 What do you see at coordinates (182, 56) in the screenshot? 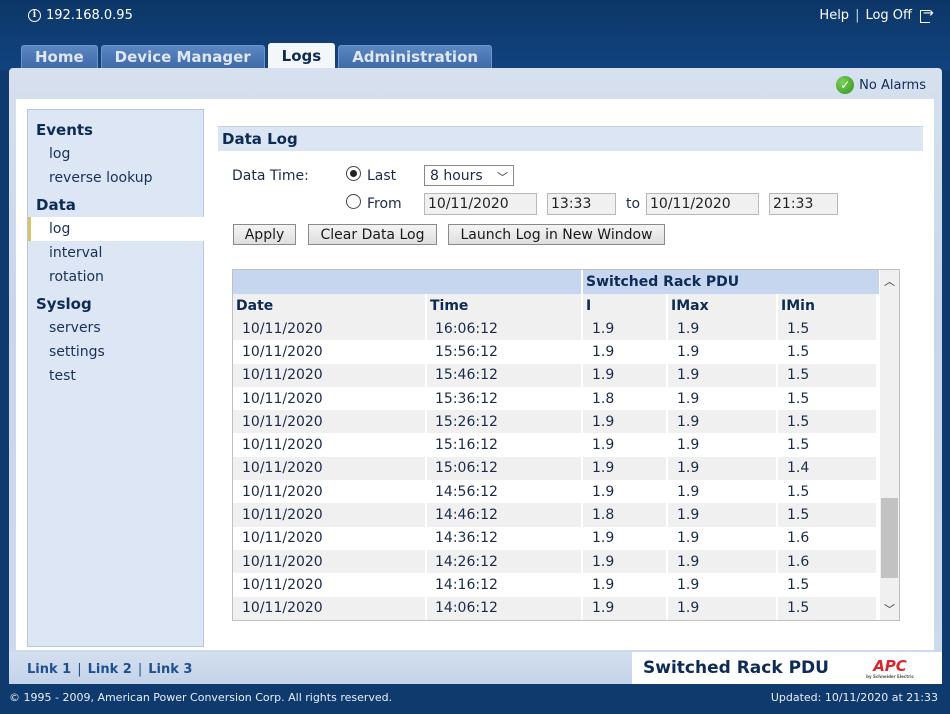
I see `tab-device-manager: Device Manager` at bounding box center [182, 56].